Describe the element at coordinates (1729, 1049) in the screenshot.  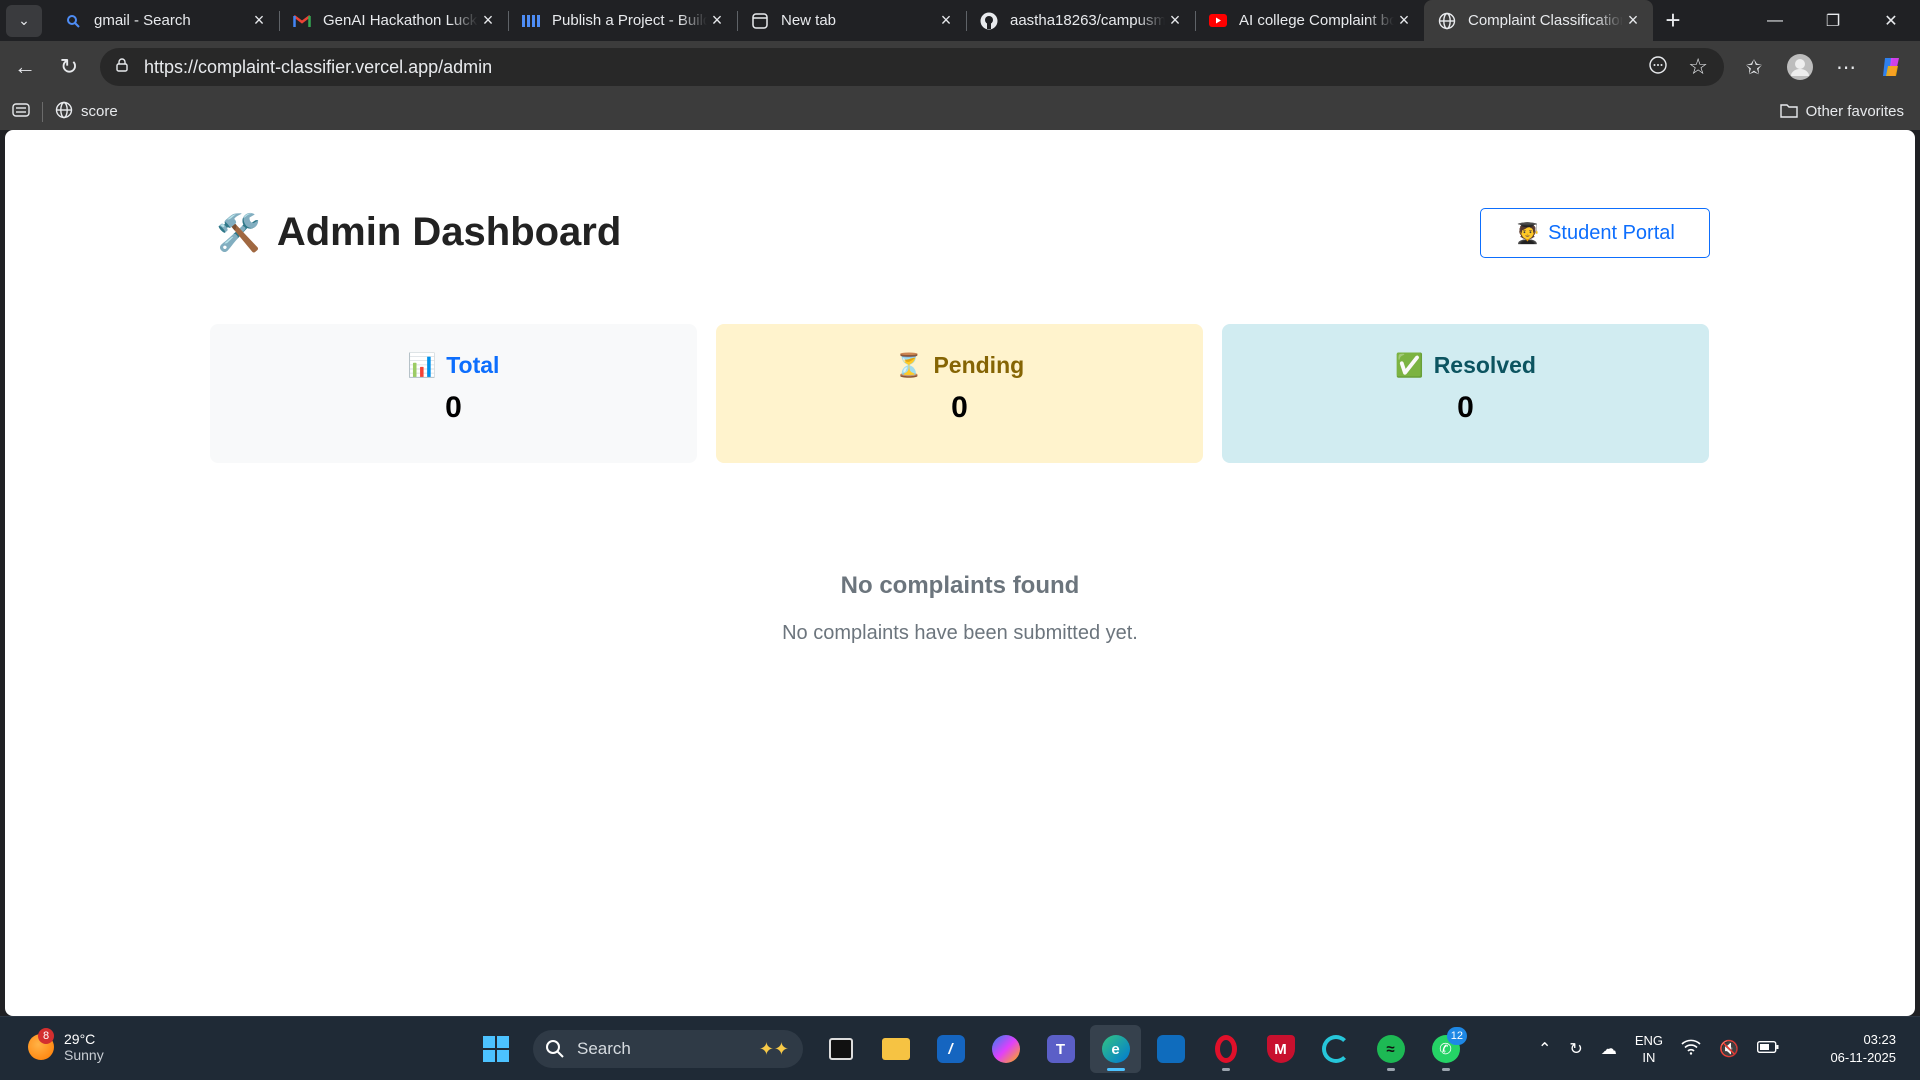
I see `volume-muted-icon: 🔇` at that location.